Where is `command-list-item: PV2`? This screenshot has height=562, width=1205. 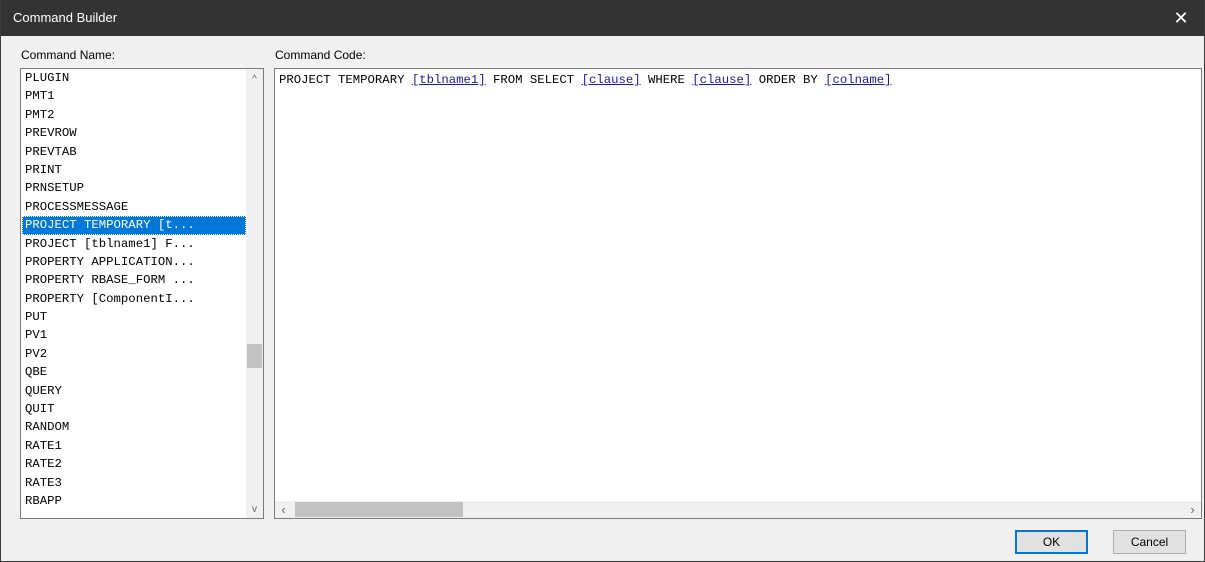 command-list-item: PV2 is located at coordinates (134, 354).